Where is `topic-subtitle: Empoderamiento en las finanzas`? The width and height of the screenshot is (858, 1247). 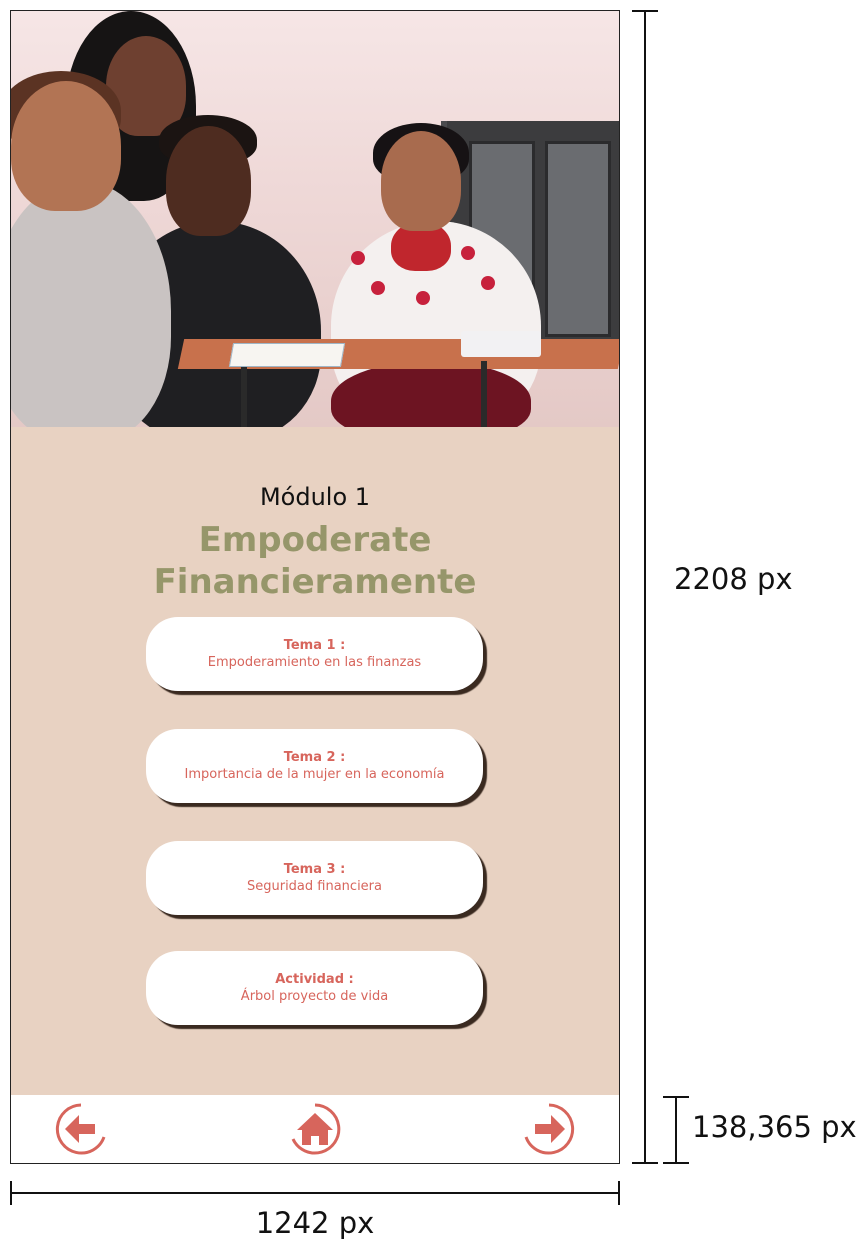
topic-subtitle: Empoderamiento en las finanzas is located at coordinates (314, 662).